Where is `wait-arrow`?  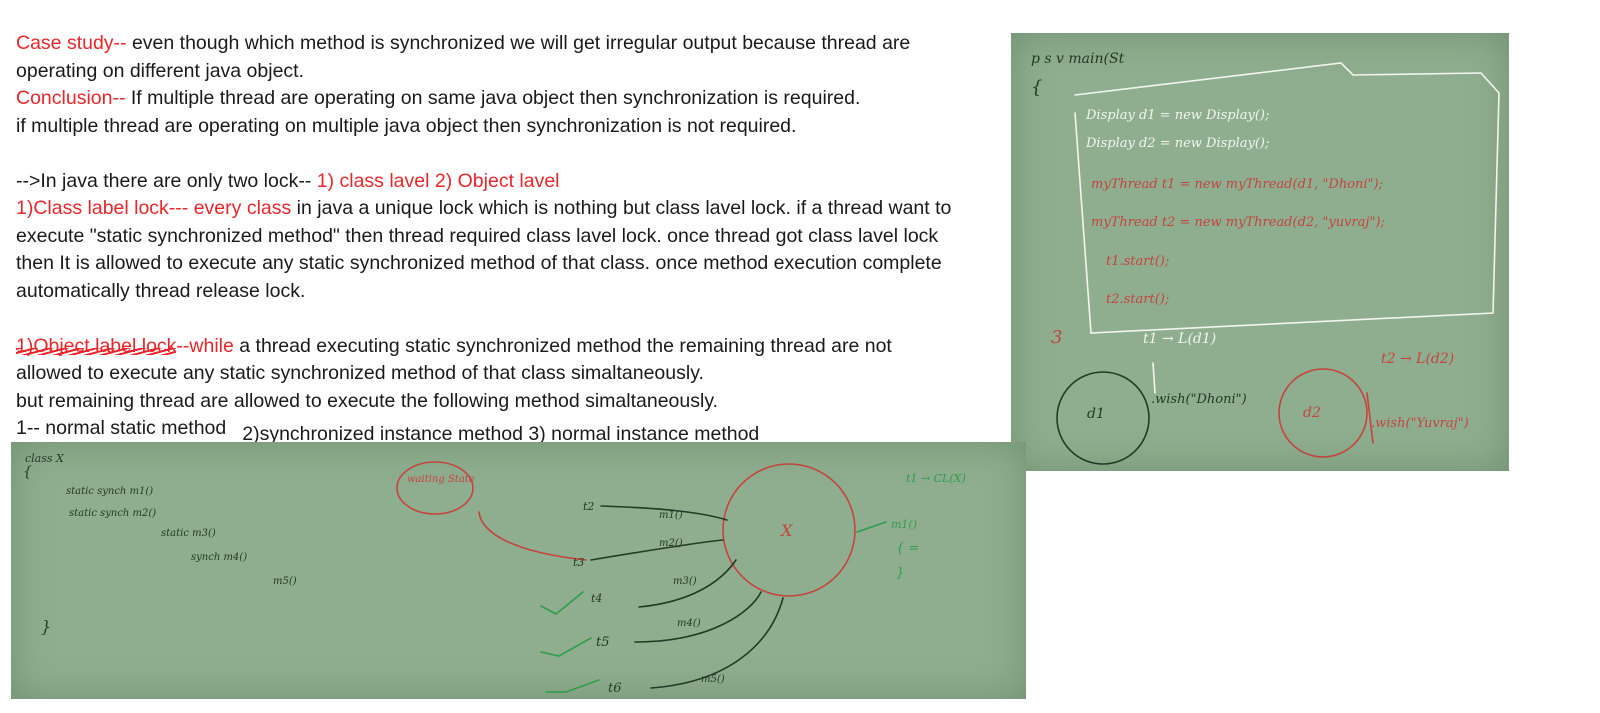 wait-arrow is located at coordinates (532, 536).